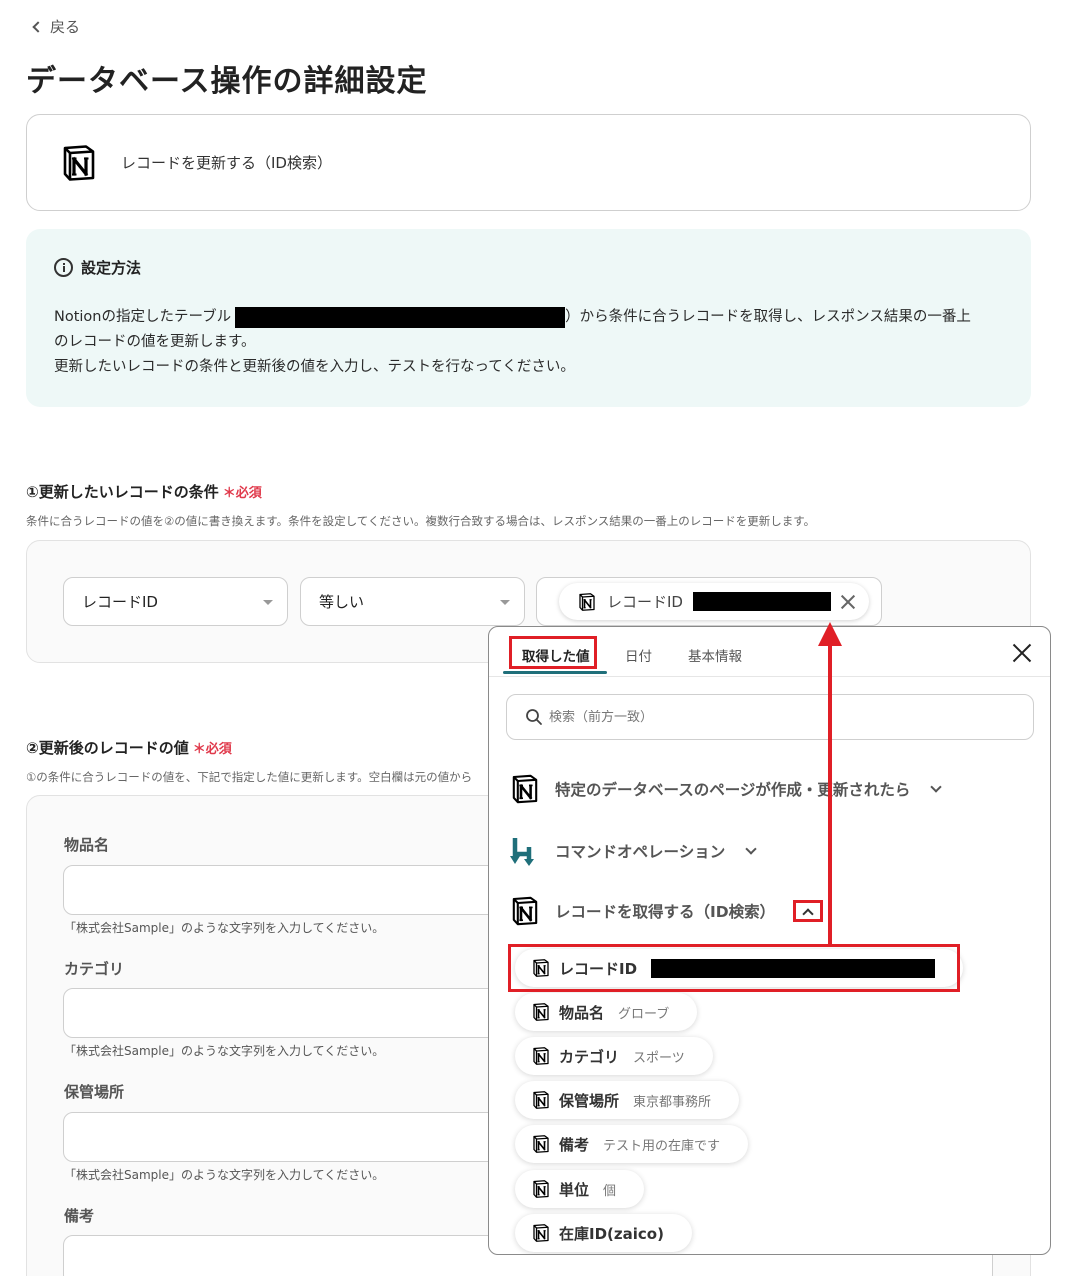 The image size is (1070, 1276). I want to click on field-label-item-name: 物品名, so click(87, 845).